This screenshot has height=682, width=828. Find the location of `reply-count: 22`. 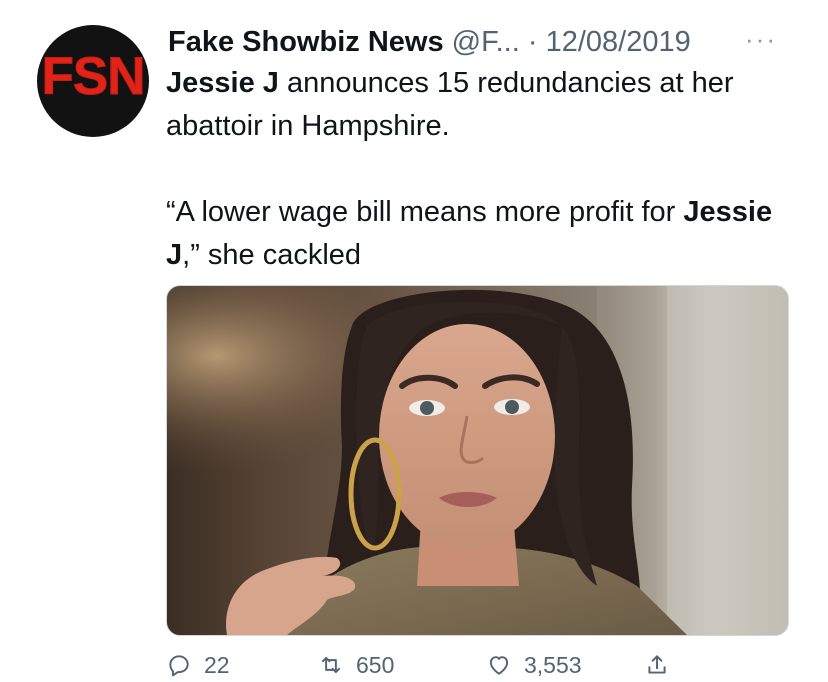

reply-count: 22 is located at coordinates (217, 664).